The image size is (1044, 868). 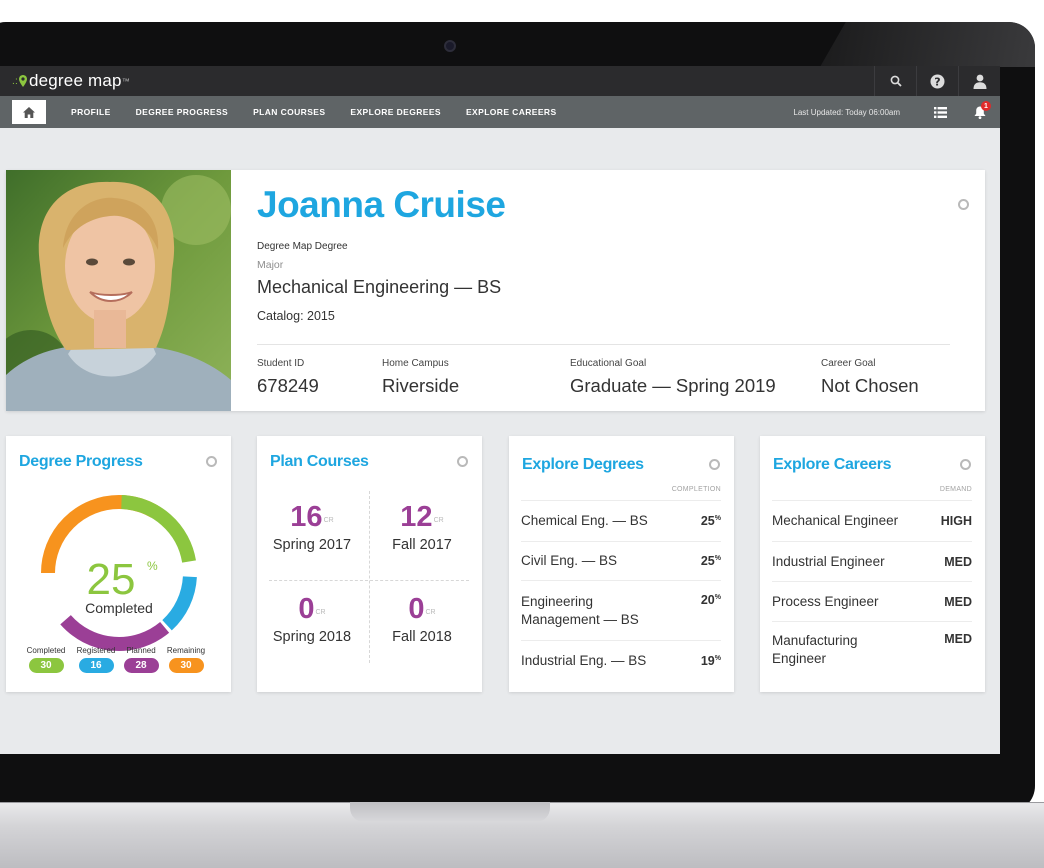 I want to click on student-portrait-image, so click(x=118, y=290).